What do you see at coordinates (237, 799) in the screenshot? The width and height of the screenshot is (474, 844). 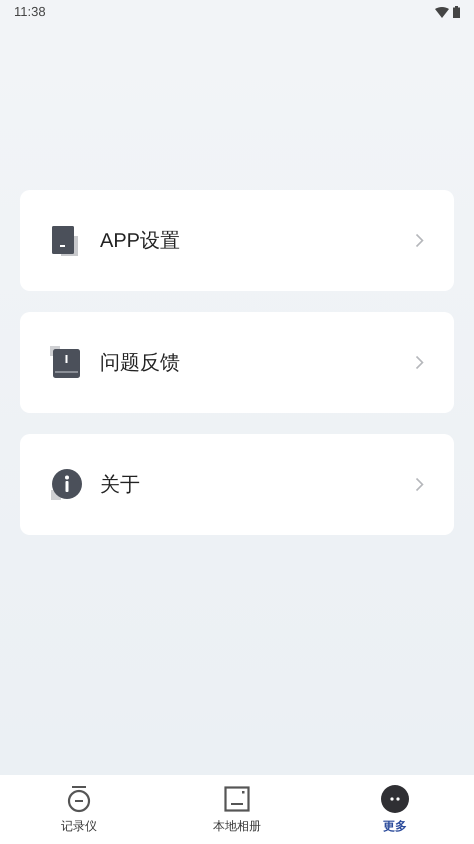 I see `frame-icon` at bounding box center [237, 799].